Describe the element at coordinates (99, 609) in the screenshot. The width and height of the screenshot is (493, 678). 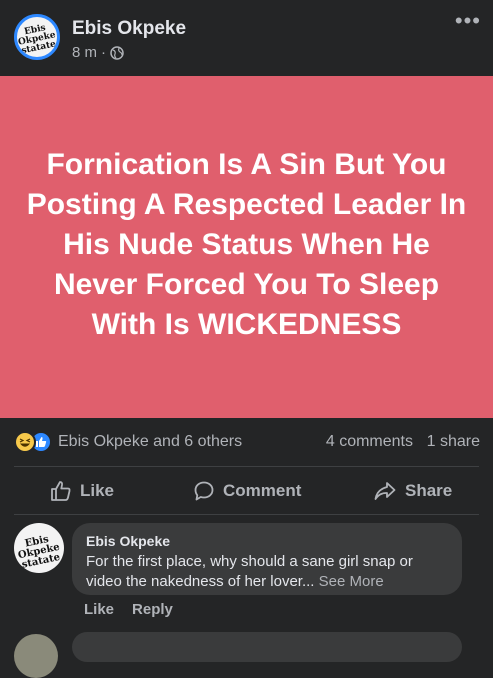
I see `comment-like-button: Like` at that location.